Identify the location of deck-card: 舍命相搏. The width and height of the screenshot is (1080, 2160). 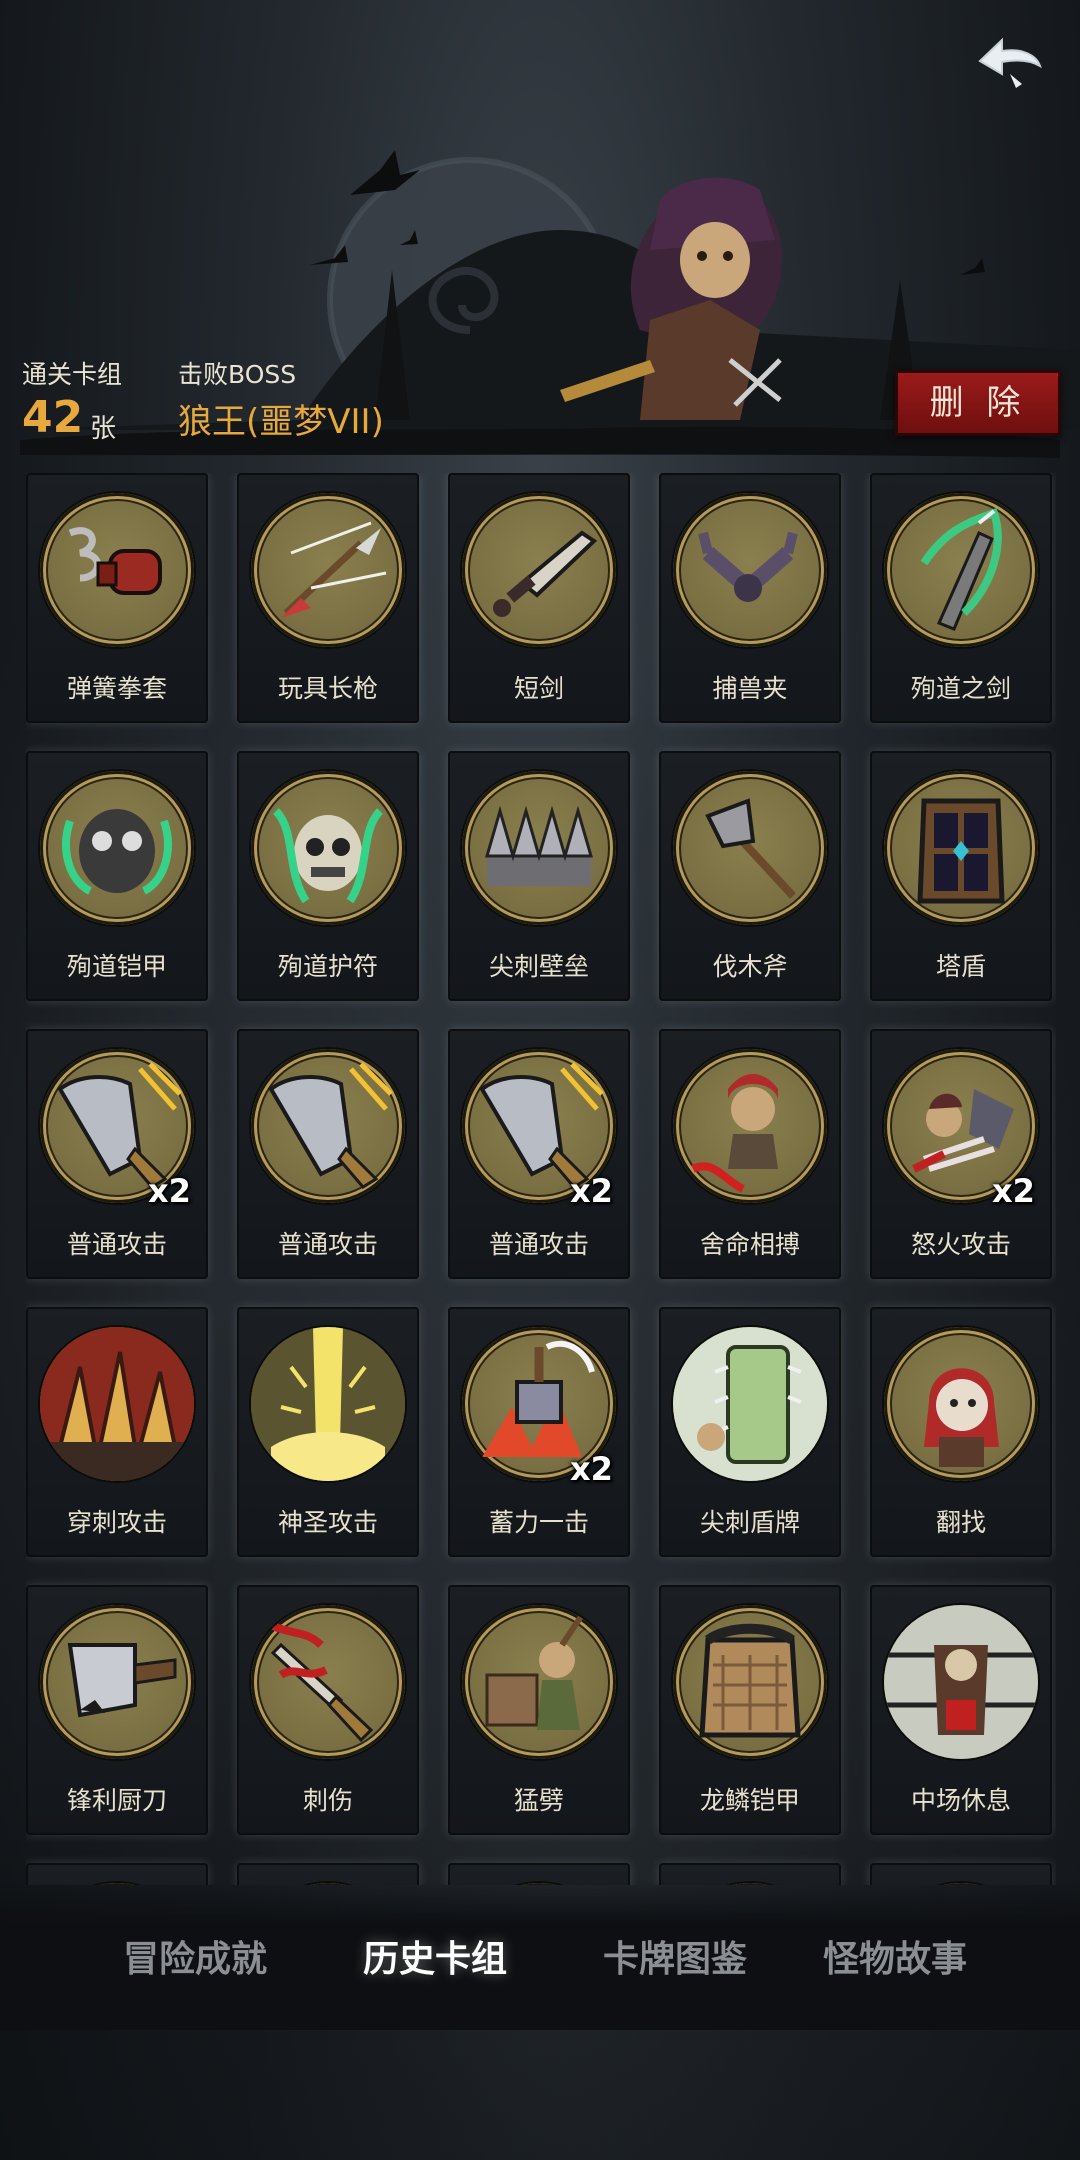
(750, 1154).